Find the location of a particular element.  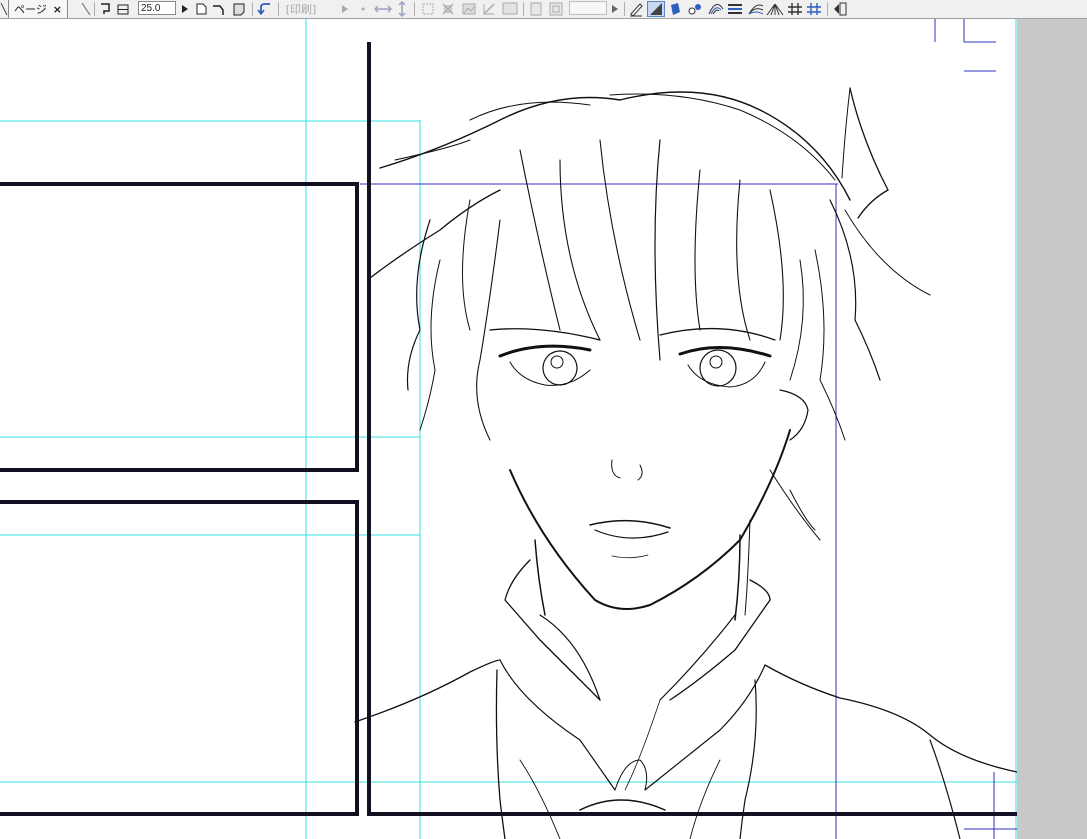

tab-page-label: ページ is located at coordinates (30, 9).